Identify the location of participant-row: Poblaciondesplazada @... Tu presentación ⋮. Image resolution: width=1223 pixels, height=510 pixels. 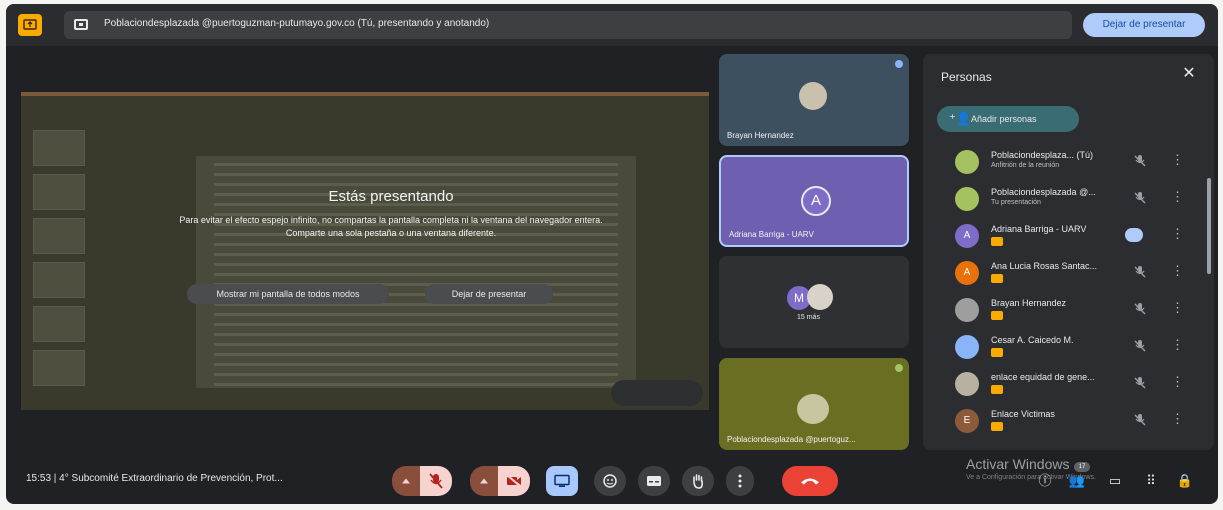
(1064, 198).